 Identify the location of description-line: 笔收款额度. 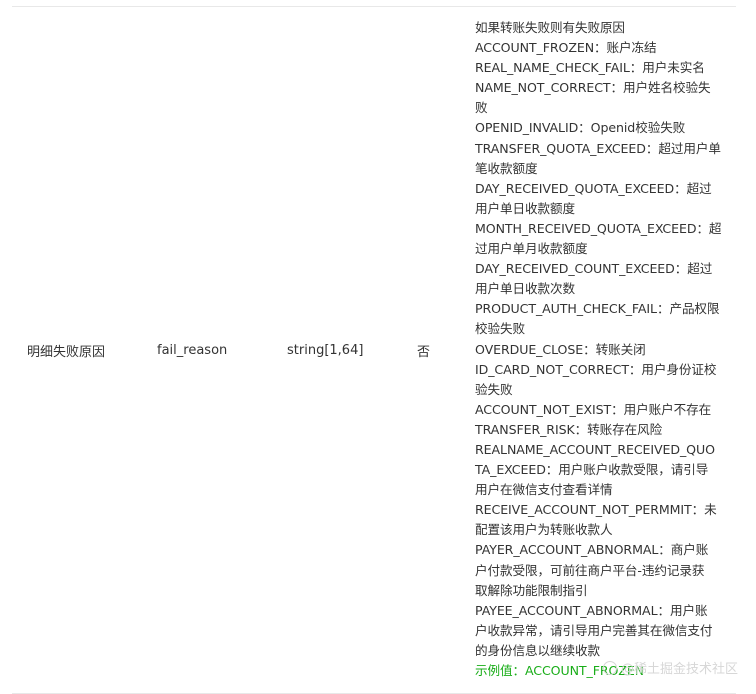
(506, 168).